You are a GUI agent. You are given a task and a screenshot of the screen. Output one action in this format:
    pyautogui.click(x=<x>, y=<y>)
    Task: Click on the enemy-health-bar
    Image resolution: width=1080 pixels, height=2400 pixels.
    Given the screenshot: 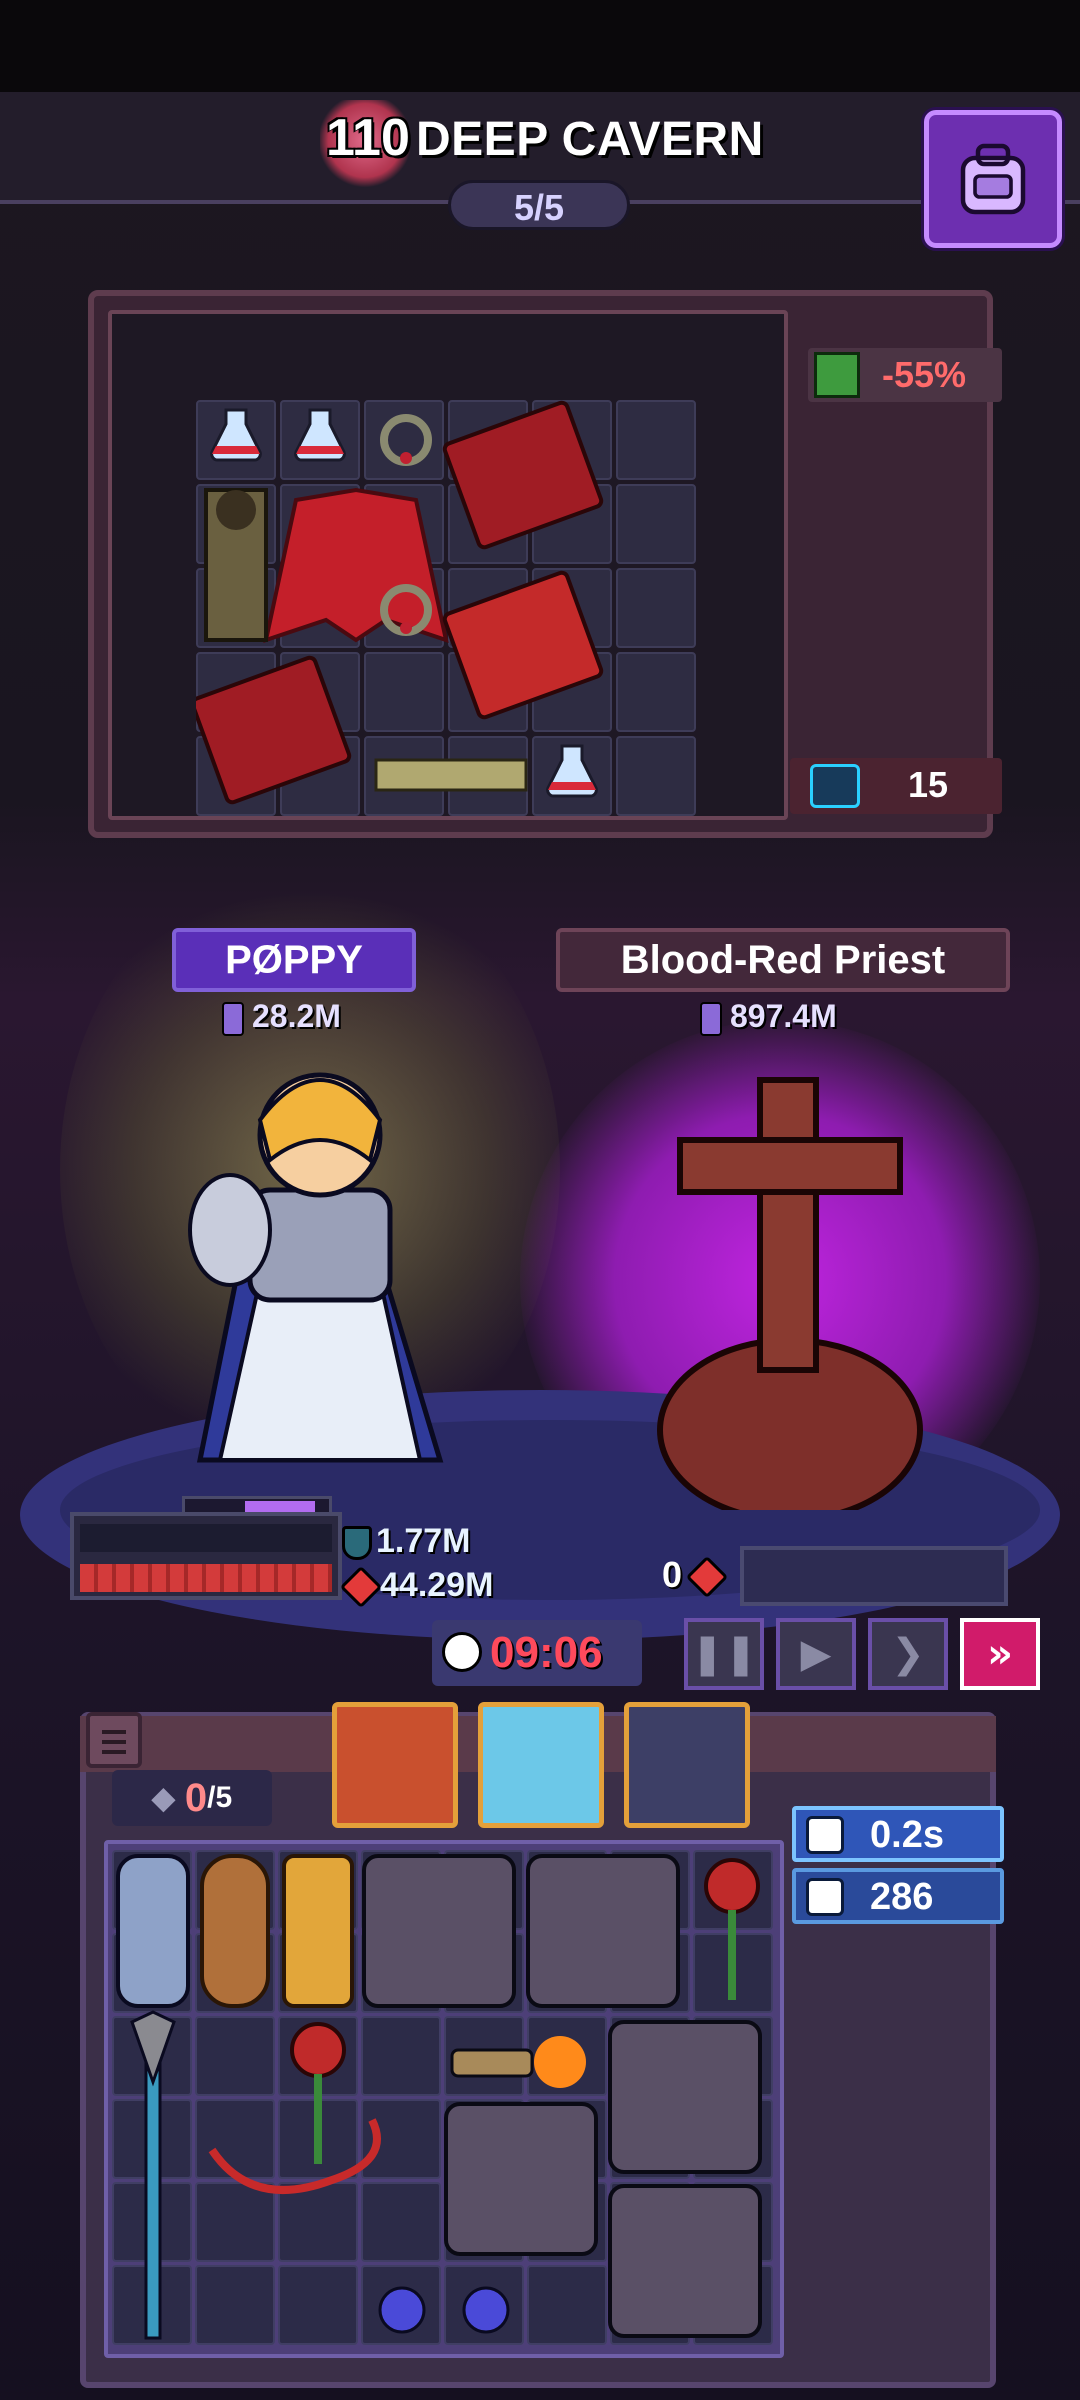 What is the action you would take?
    pyautogui.click(x=874, y=1576)
    